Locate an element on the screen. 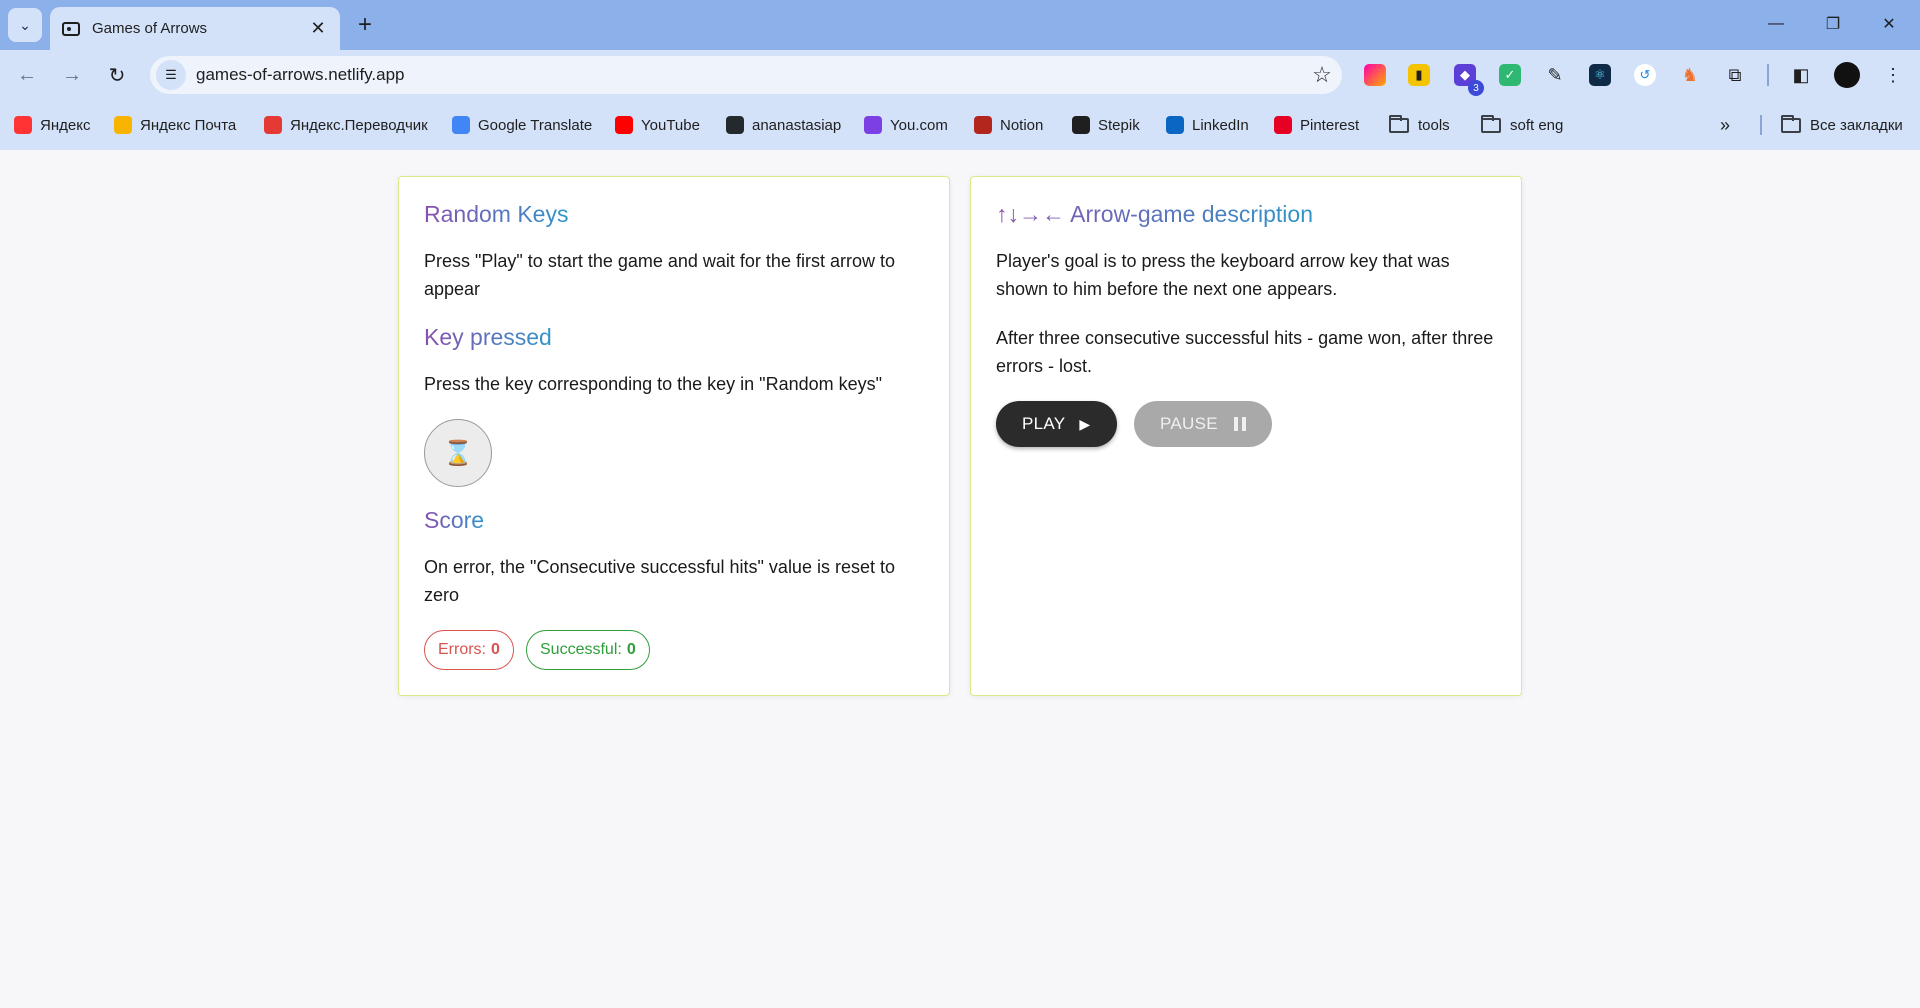  bookmark-item: Google Translate is located at coordinates (522, 125).